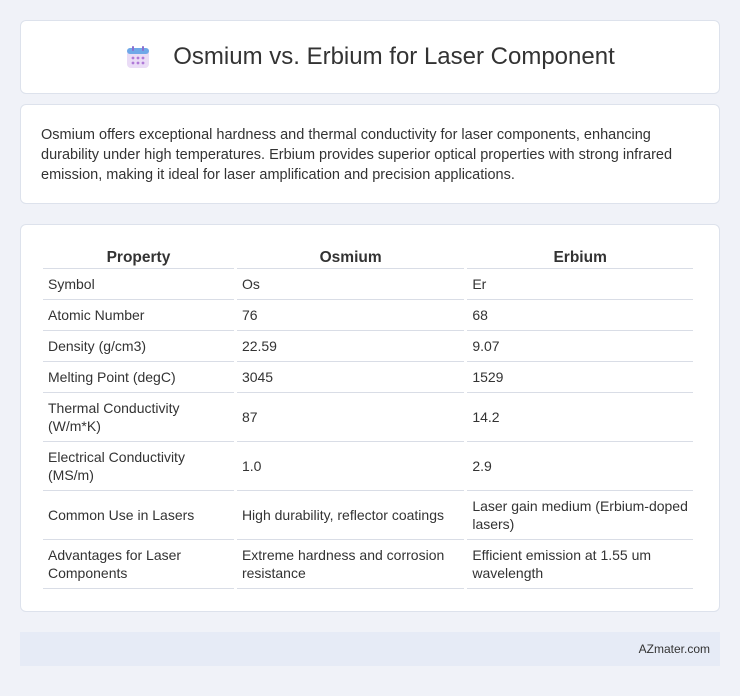 This screenshot has width=740, height=696. Describe the element at coordinates (580, 466) in the screenshot. I see `erbium-value: 2.9` at that location.